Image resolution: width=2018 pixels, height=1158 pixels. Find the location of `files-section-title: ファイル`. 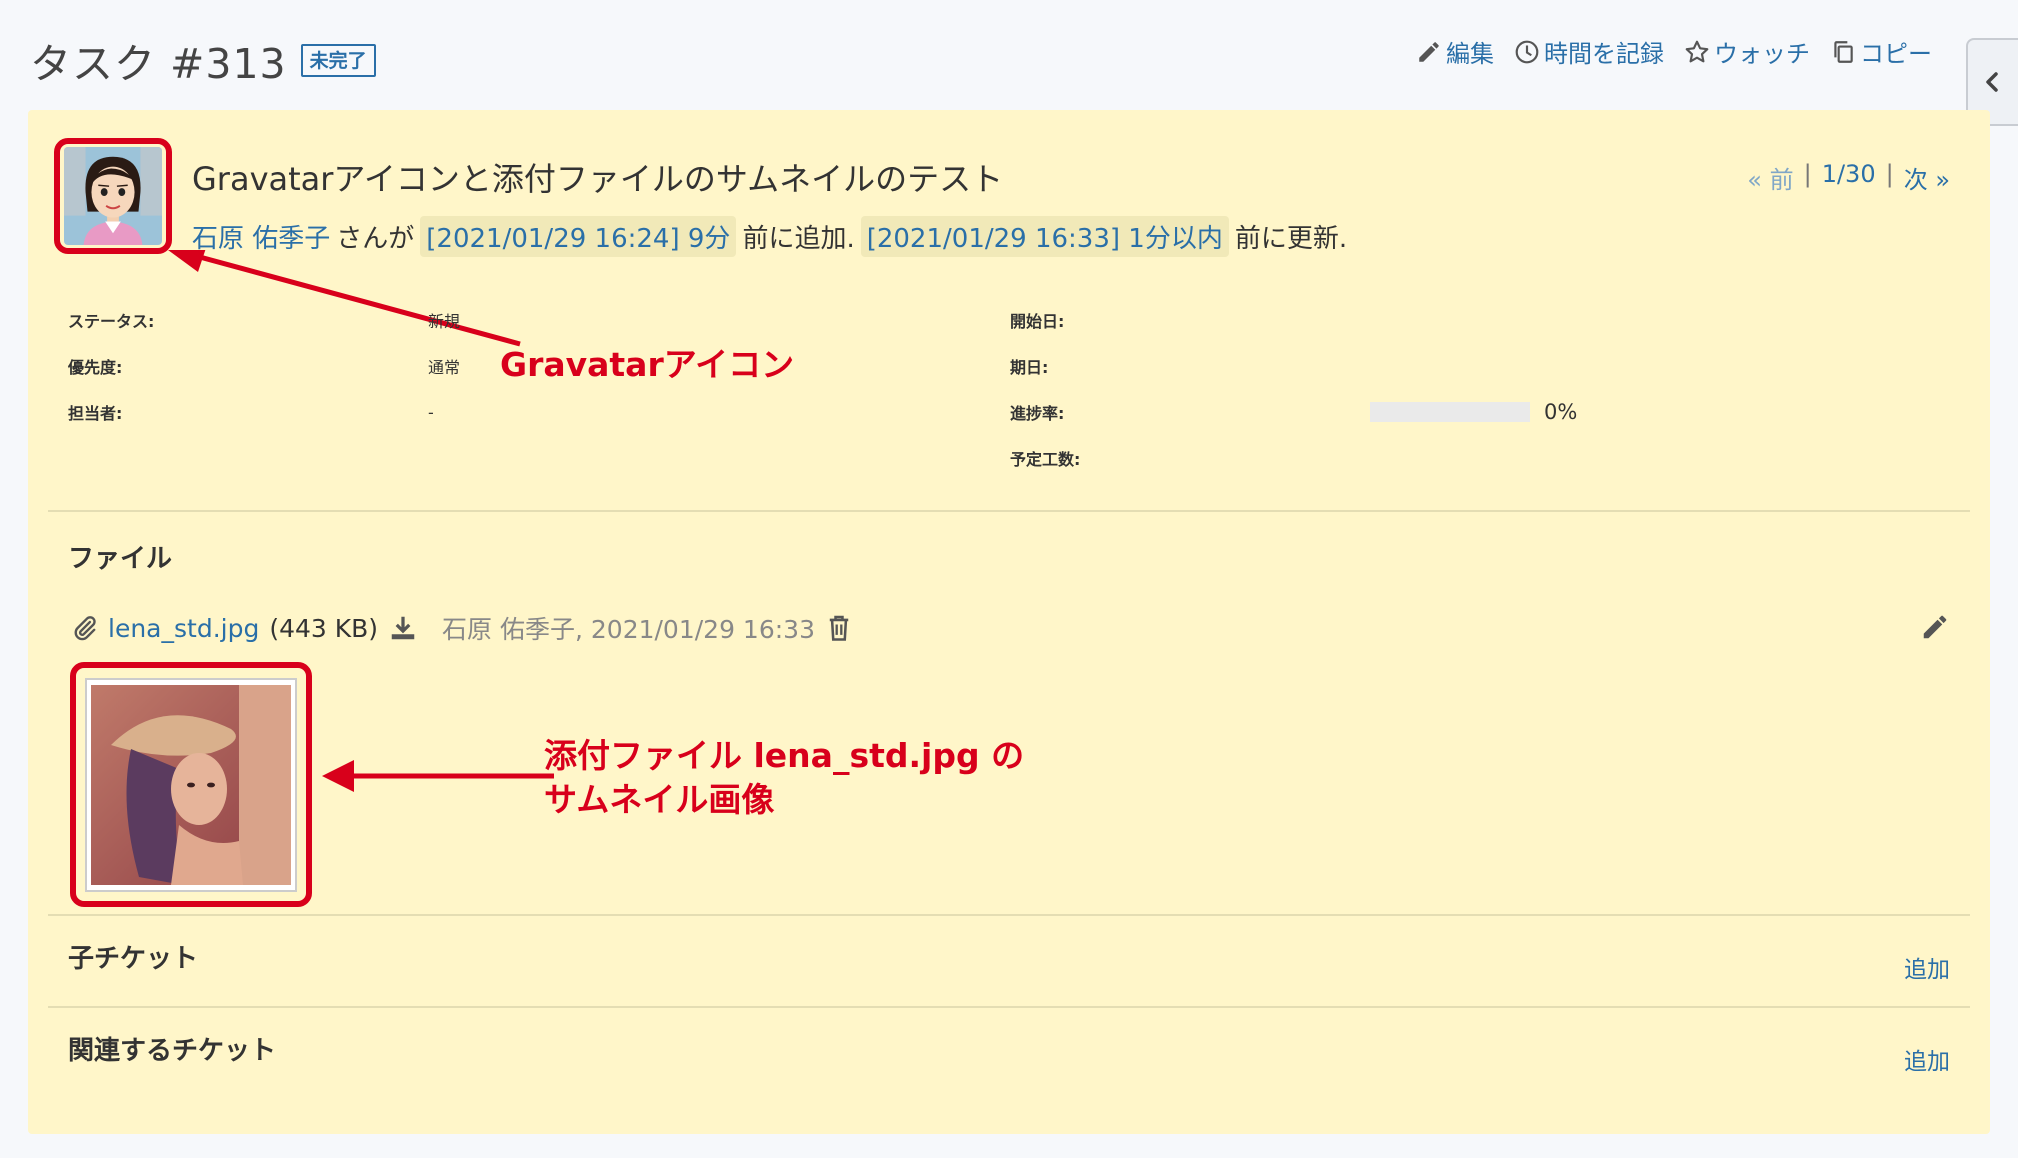

files-section-title: ファイル is located at coordinates (120, 559).